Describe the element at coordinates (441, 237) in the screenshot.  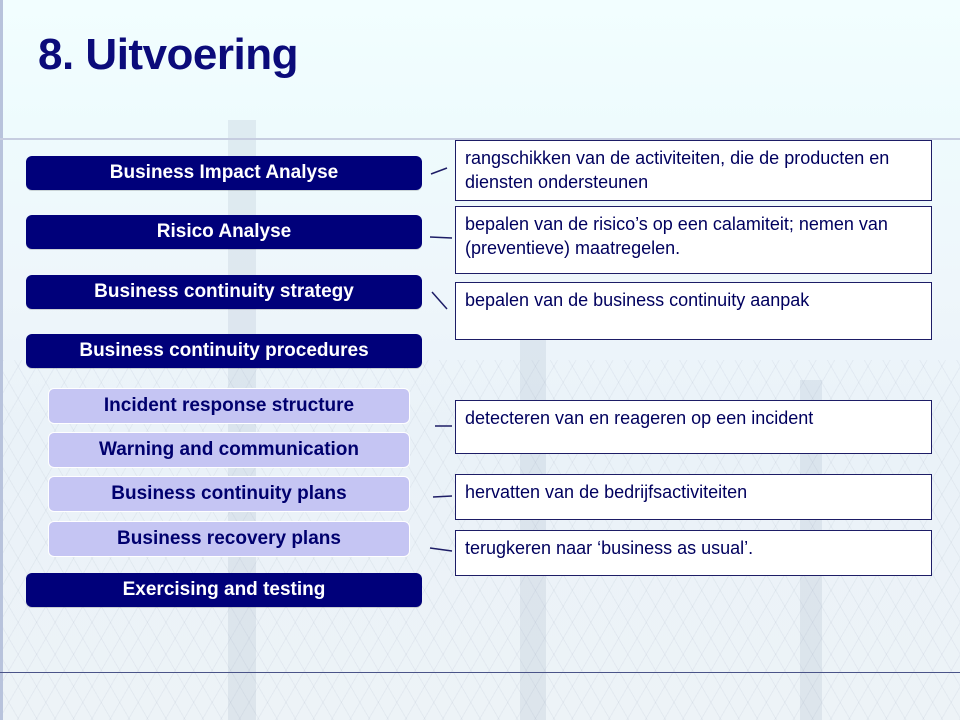
I see `connector-line-risico` at that location.